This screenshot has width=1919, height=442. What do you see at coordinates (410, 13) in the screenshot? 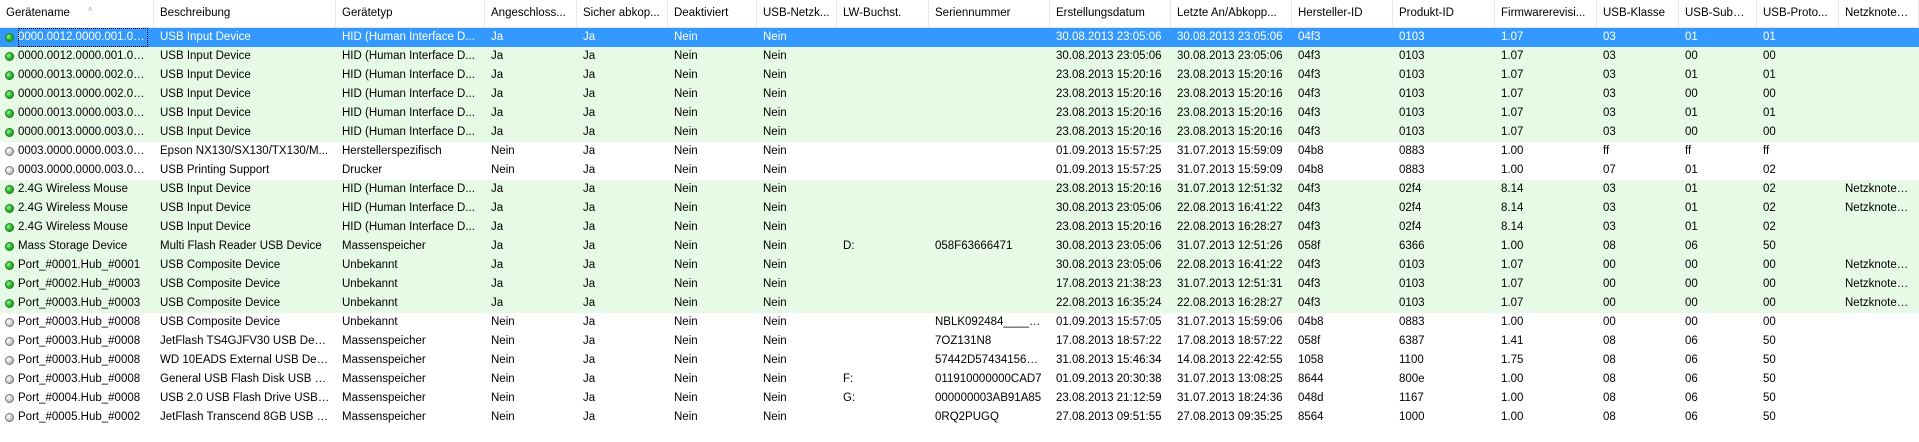
I see `column-header-type: Gerätetyp` at bounding box center [410, 13].